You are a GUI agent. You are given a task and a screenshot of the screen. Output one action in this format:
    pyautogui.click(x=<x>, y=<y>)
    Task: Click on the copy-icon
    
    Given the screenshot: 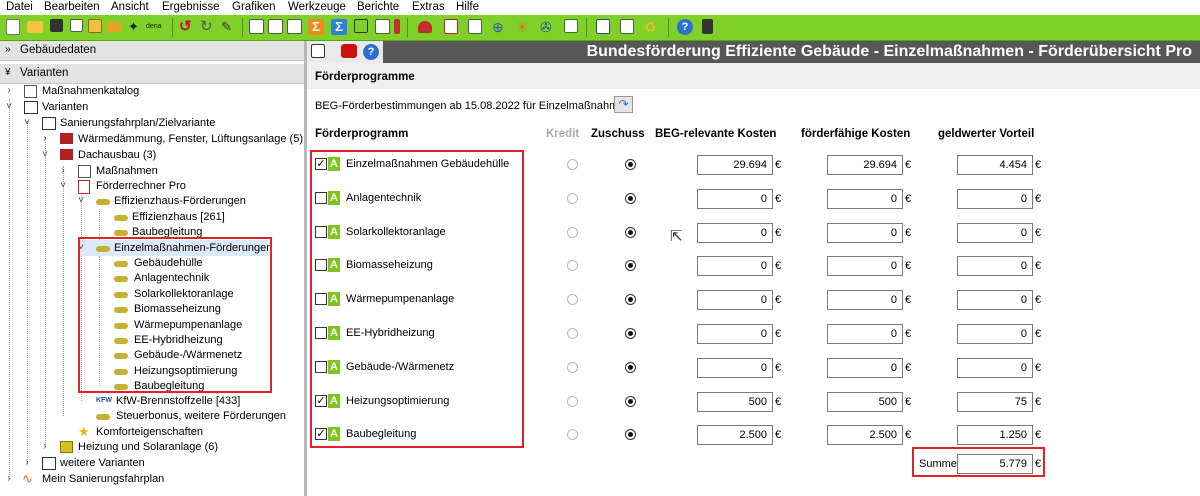 What is the action you would take?
    pyautogui.click(x=76, y=25)
    